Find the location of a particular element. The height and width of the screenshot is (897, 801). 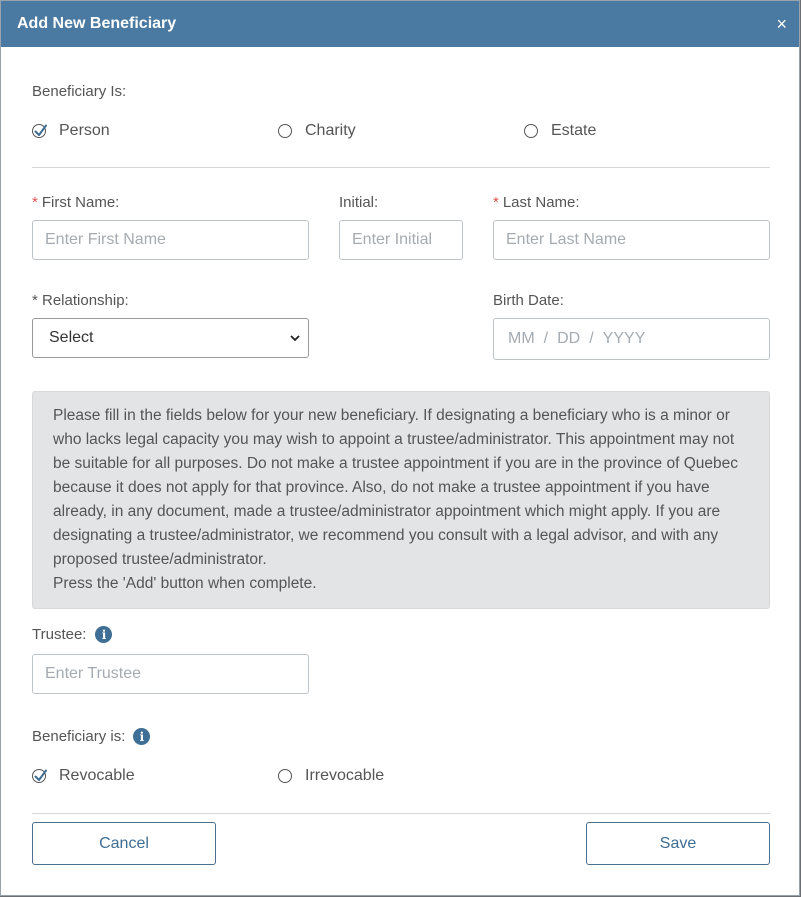

birth-day: DD is located at coordinates (568, 339).